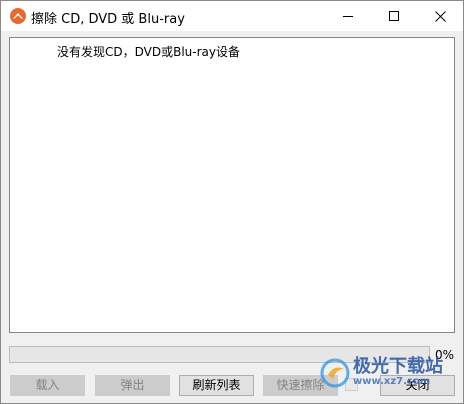  I want to click on progress-percent: 0%, so click(445, 355).